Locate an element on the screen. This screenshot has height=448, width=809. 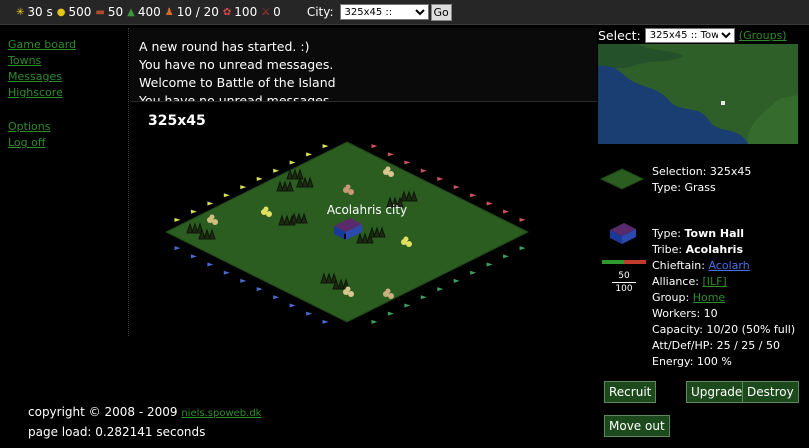
site-link: niels.spoweb.dk is located at coordinates (221, 413).